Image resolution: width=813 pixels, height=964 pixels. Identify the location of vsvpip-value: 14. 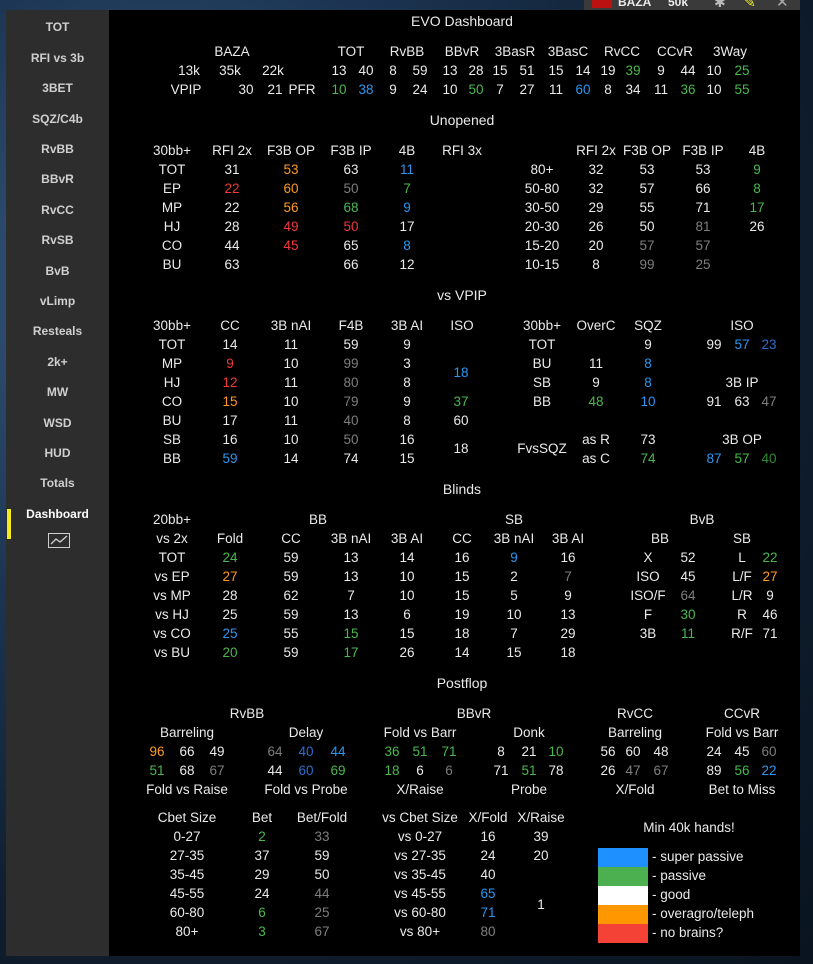
(230, 344).